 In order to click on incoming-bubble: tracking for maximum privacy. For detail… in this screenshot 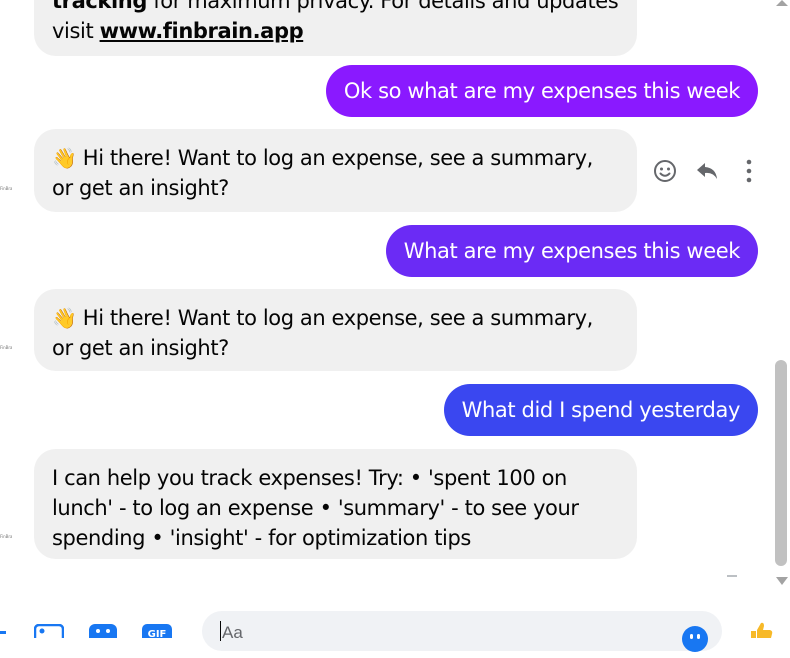, I will do `click(335, 28)`.